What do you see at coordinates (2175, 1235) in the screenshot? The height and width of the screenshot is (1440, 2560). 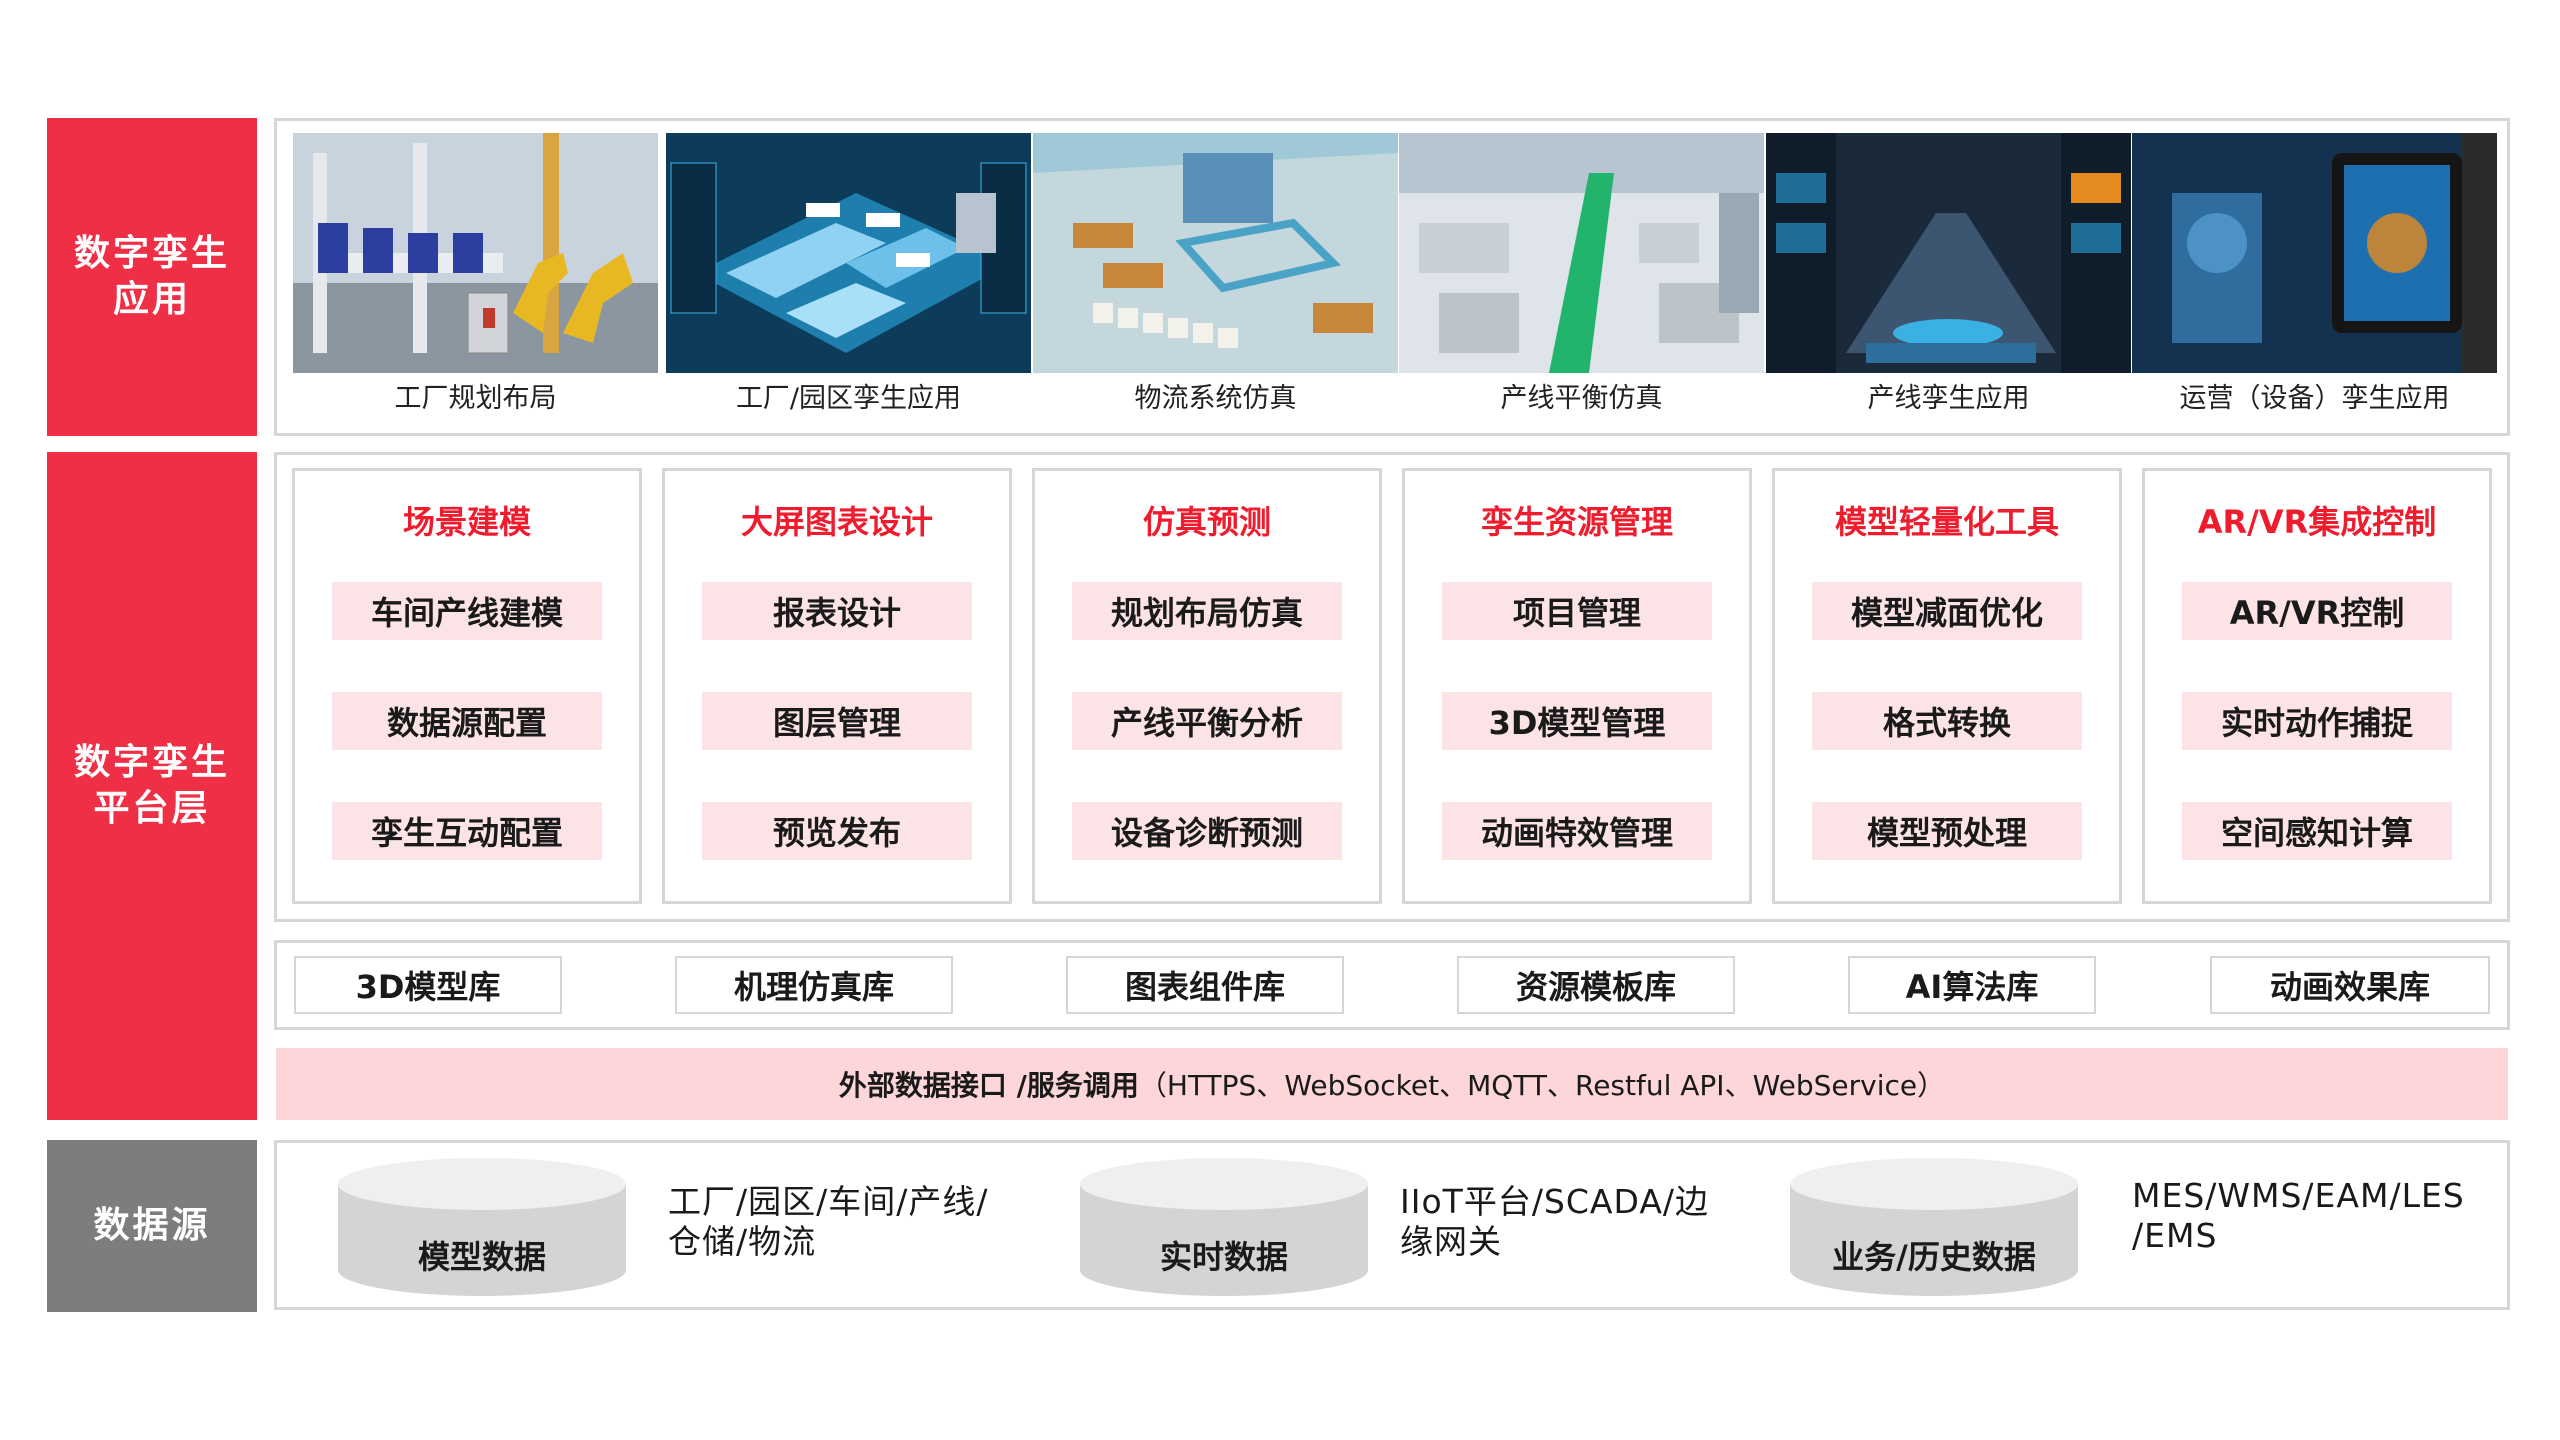 I see `source-desc-line: /EMS` at bounding box center [2175, 1235].